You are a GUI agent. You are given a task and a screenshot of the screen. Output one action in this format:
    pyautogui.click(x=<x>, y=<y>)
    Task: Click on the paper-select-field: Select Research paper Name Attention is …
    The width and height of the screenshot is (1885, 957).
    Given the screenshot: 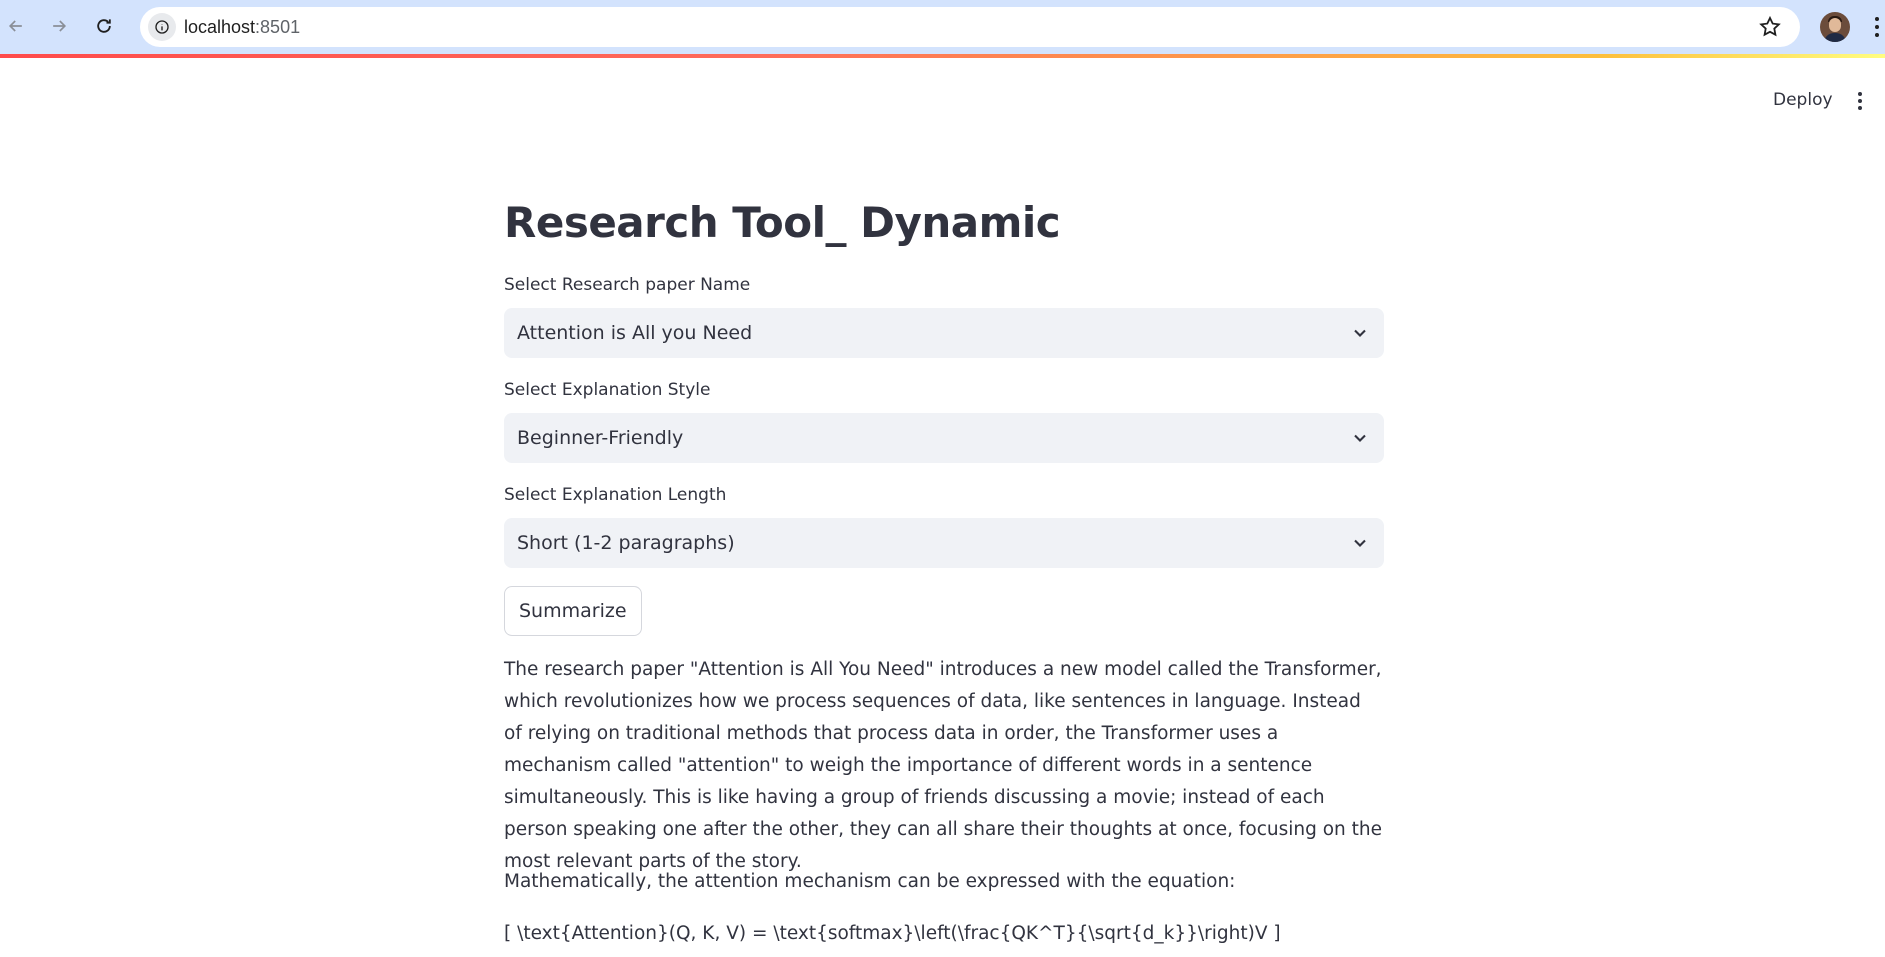 What is the action you would take?
    pyautogui.click(x=944, y=316)
    